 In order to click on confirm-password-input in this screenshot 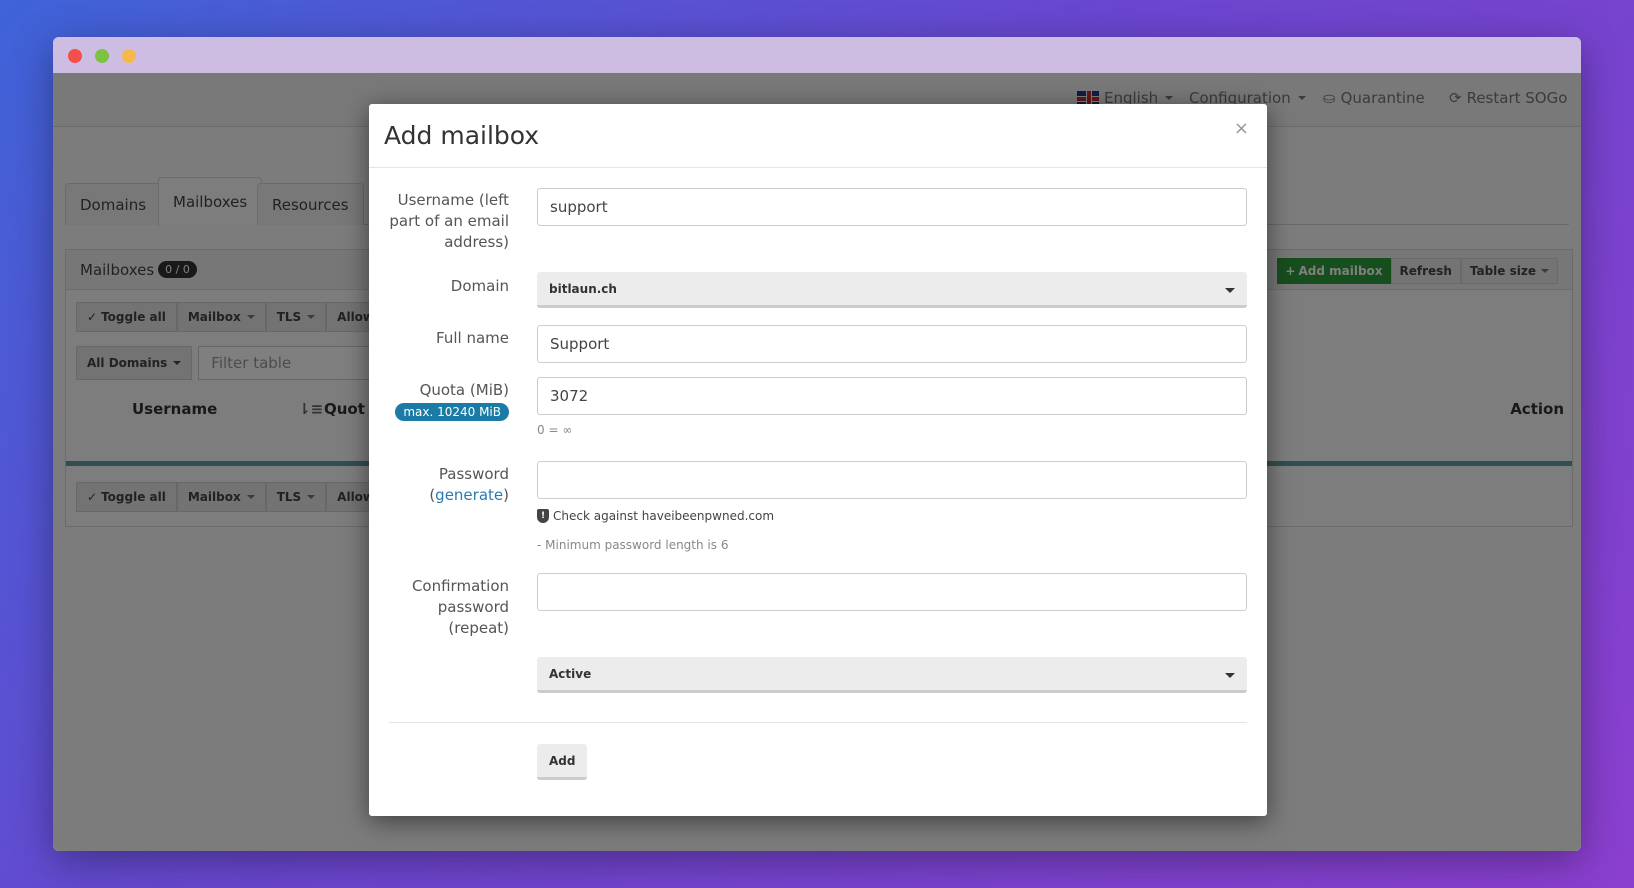, I will do `click(892, 592)`.